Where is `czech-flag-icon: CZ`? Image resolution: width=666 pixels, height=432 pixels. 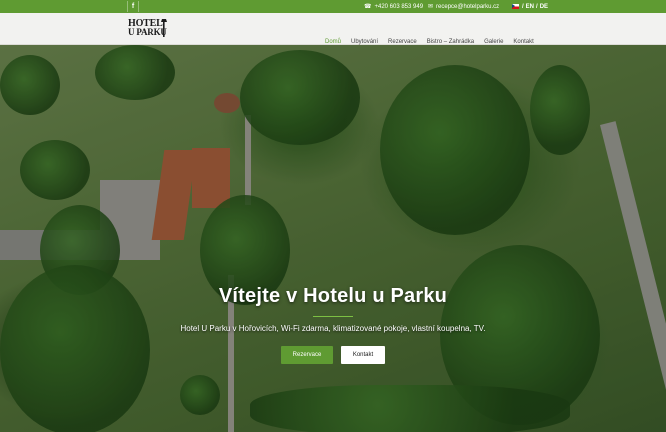
czech-flag-icon: CZ is located at coordinates (515, 6).